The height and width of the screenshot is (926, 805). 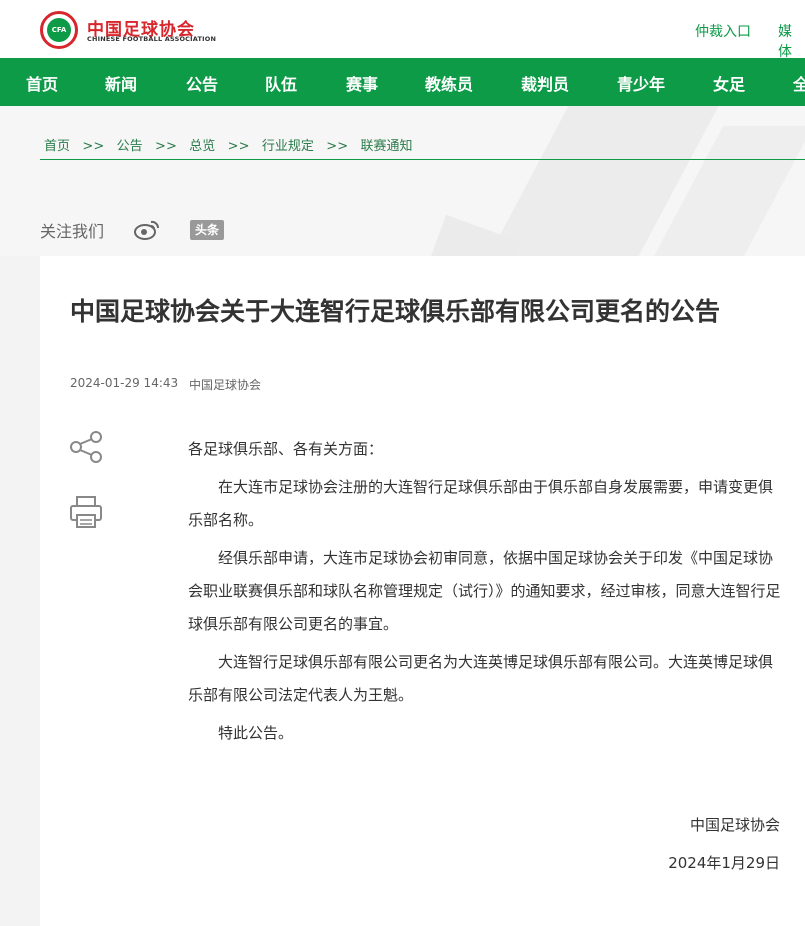 What do you see at coordinates (724, 863) in the screenshot?
I see `article-sign-date: 2024年1月29日` at bounding box center [724, 863].